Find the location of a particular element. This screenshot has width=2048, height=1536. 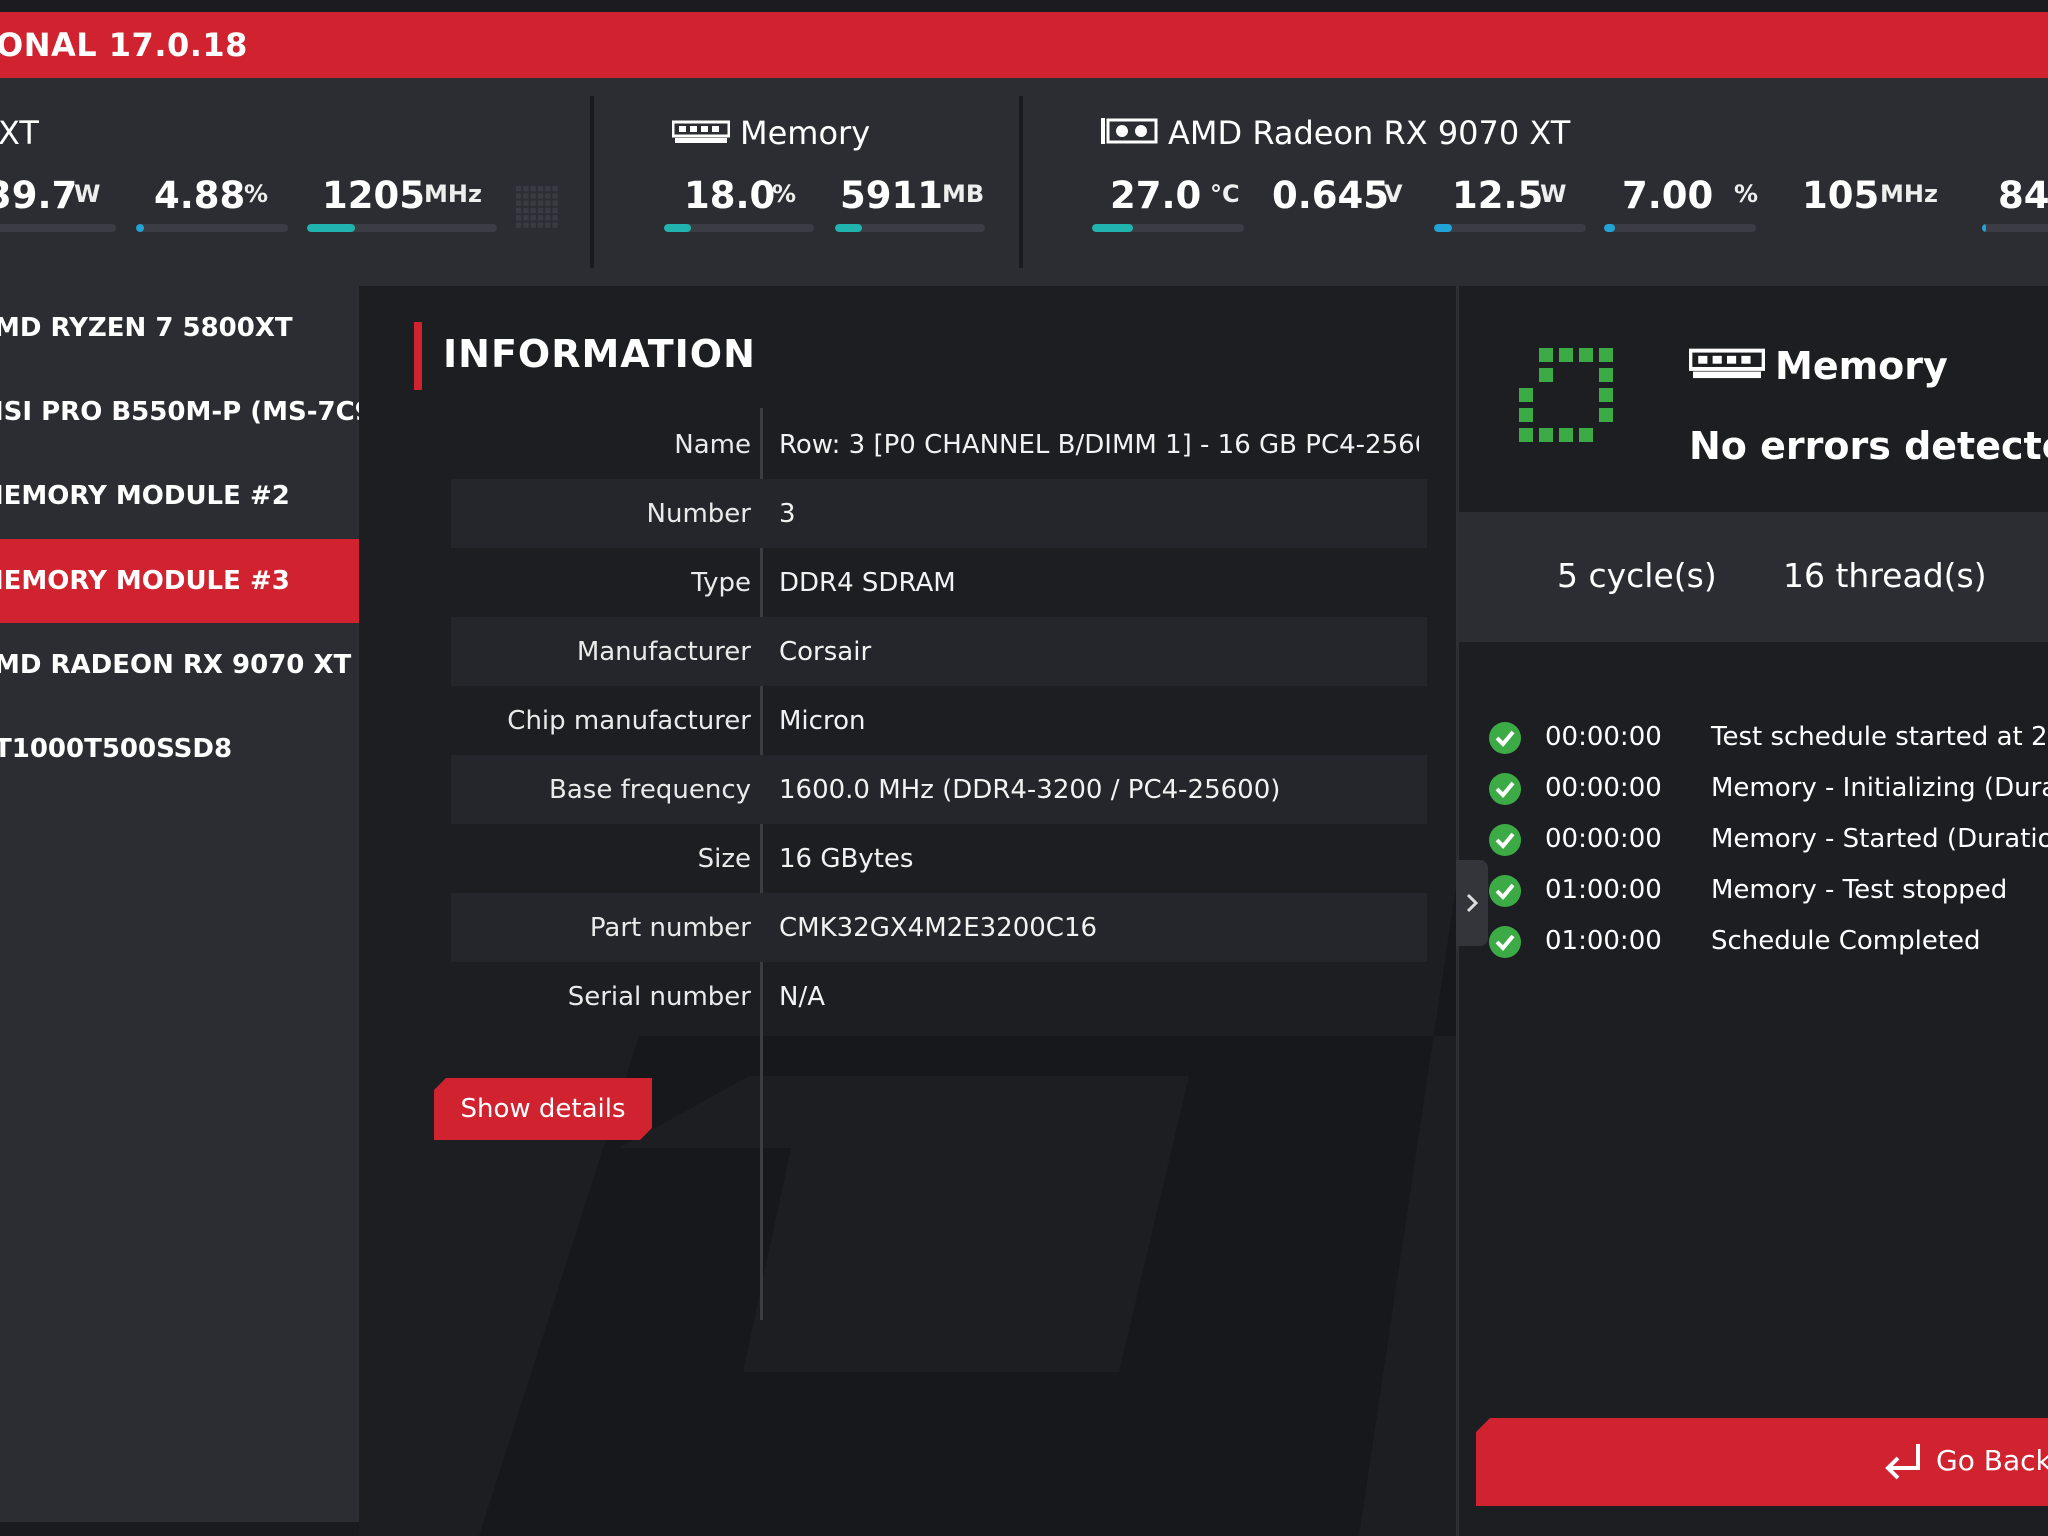

info-row-part-number: Part number CMK32GX4M2E3200C16 is located at coordinates (939, 927).